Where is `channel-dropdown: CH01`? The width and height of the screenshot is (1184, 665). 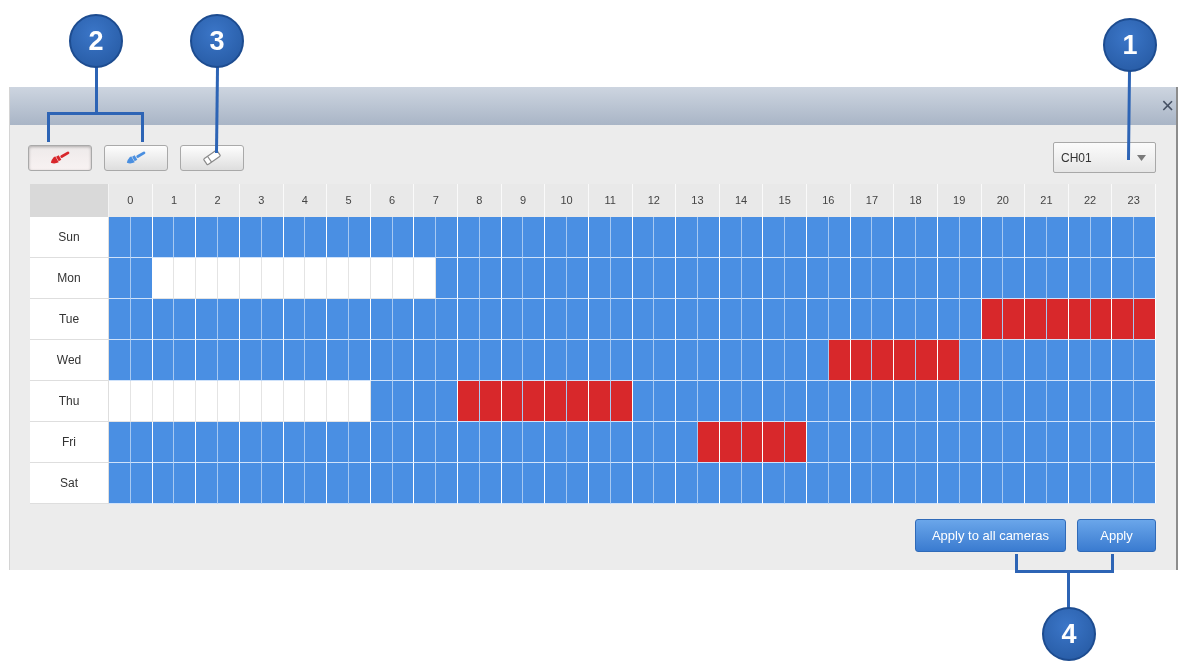 channel-dropdown: CH01 is located at coordinates (1104, 157).